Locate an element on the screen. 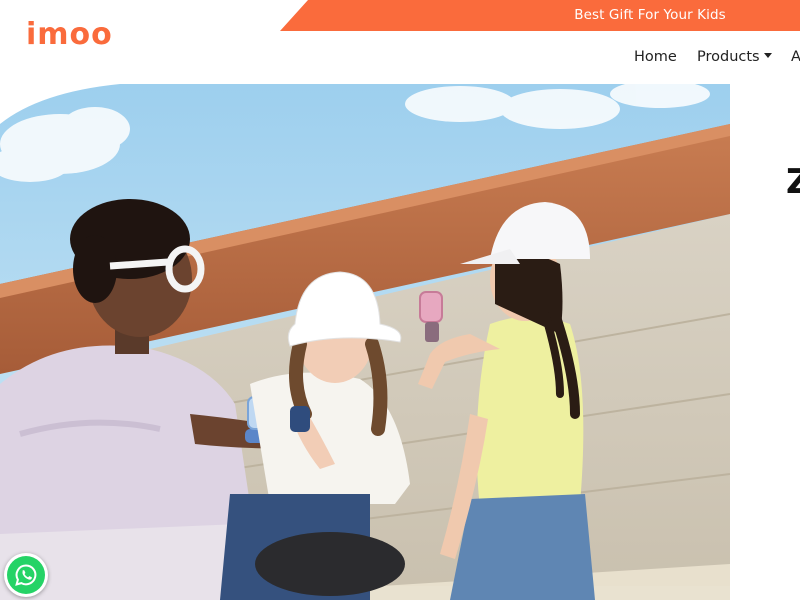  whatsapp-button is located at coordinates (26, 575).